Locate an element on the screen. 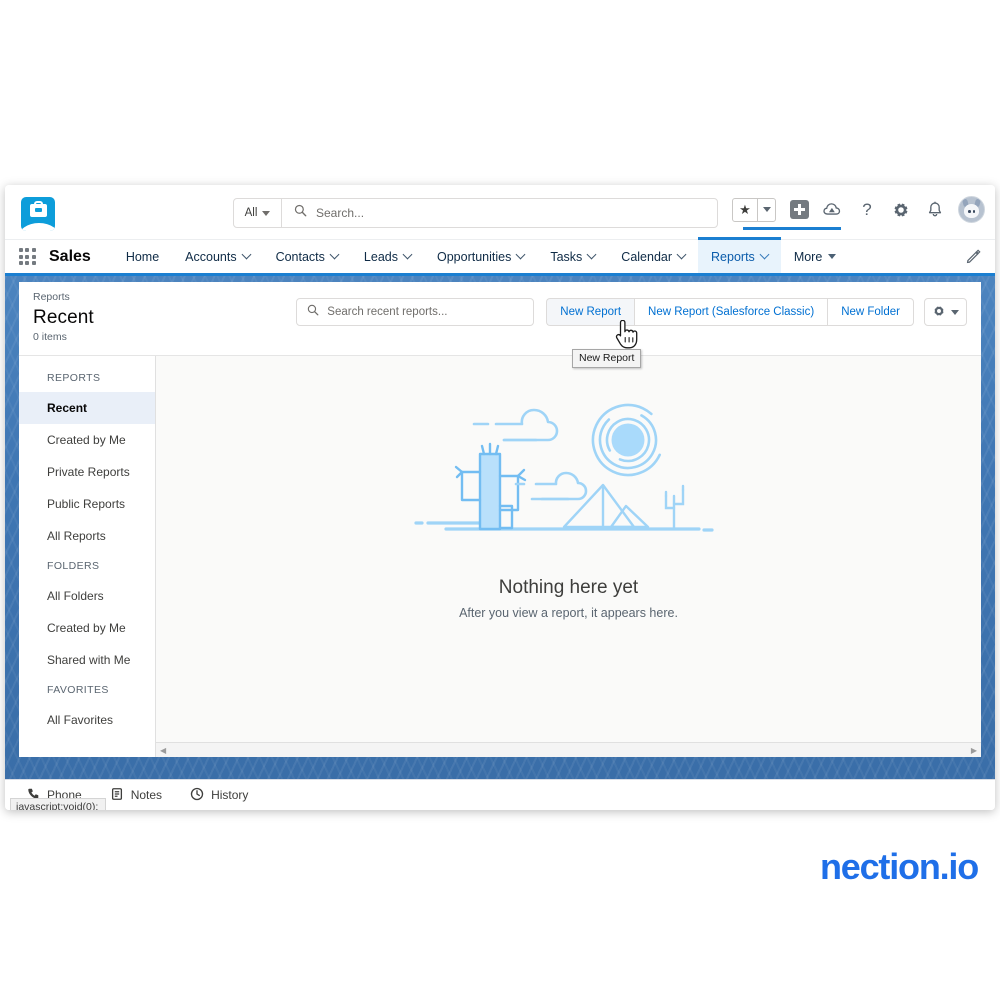 The image size is (1000, 1000). nav-item-contacts: Contacts is located at coordinates (307, 256).